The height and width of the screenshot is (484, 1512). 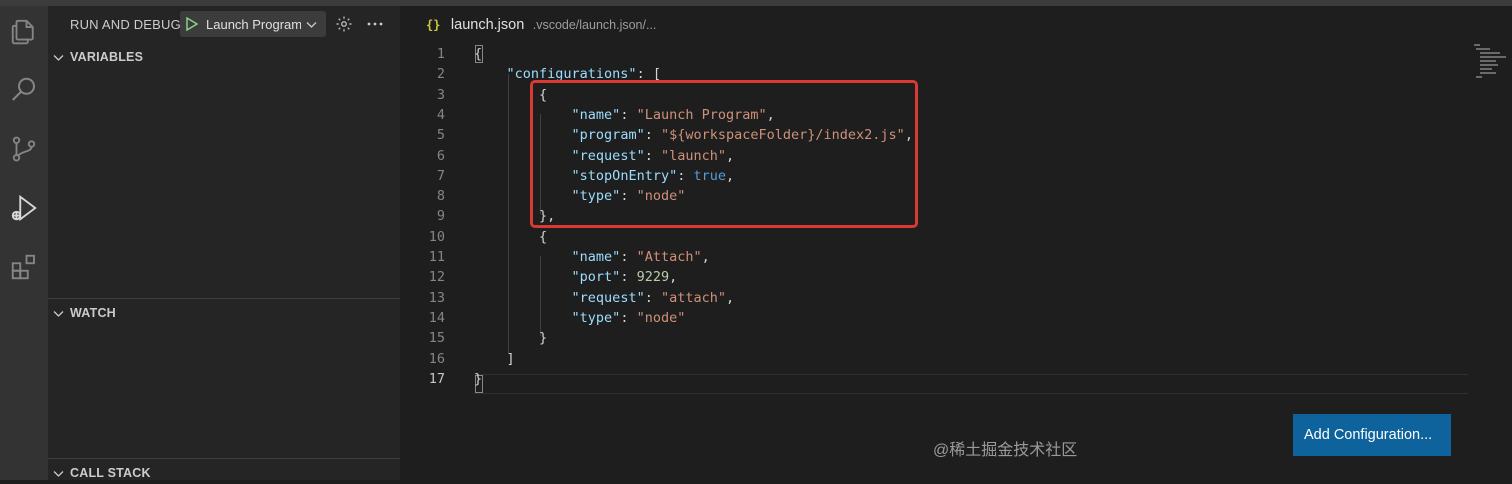 What do you see at coordinates (956, 257) in the screenshot?
I see `code-line: 11 "name": "Attach",` at bounding box center [956, 257].